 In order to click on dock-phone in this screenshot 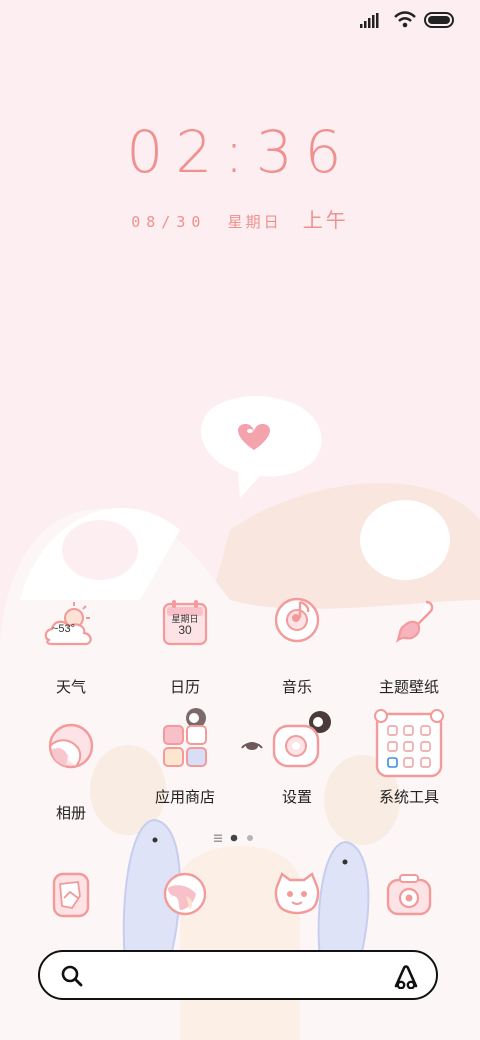, I will do `click(297, 903)`.